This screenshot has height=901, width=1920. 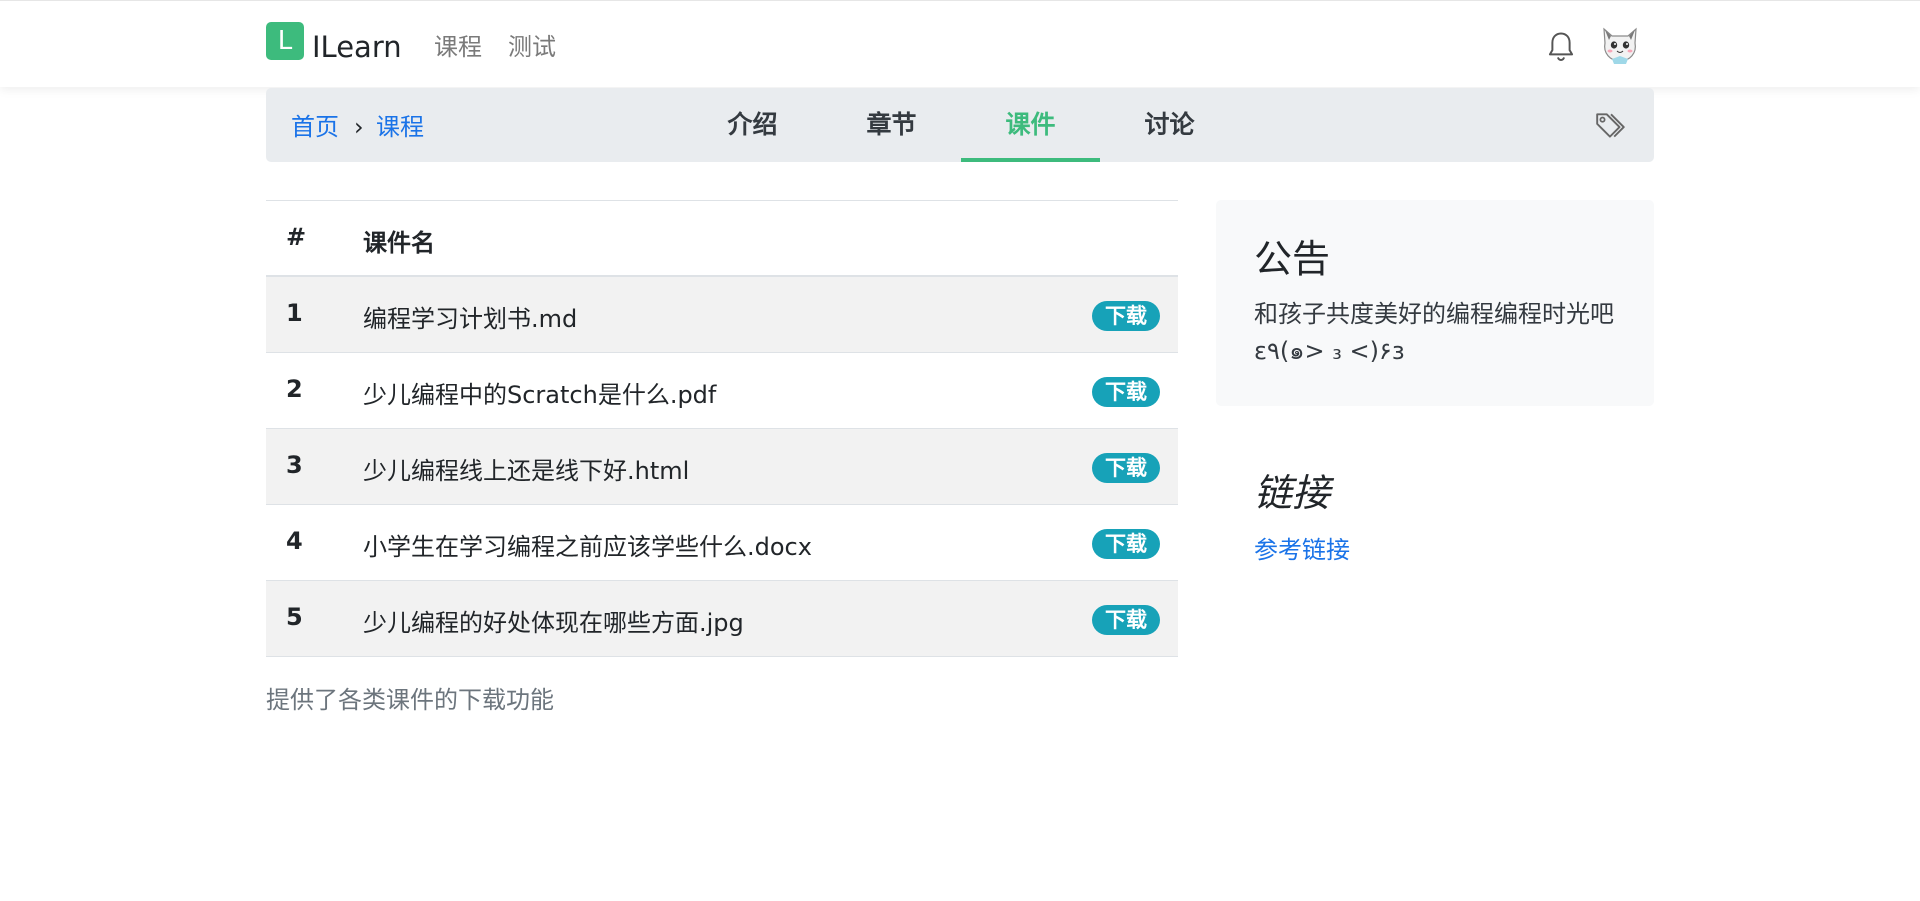 I want to click on row-filename: 少儿编程线上还是线下好.html, so click(x=526, y=471).